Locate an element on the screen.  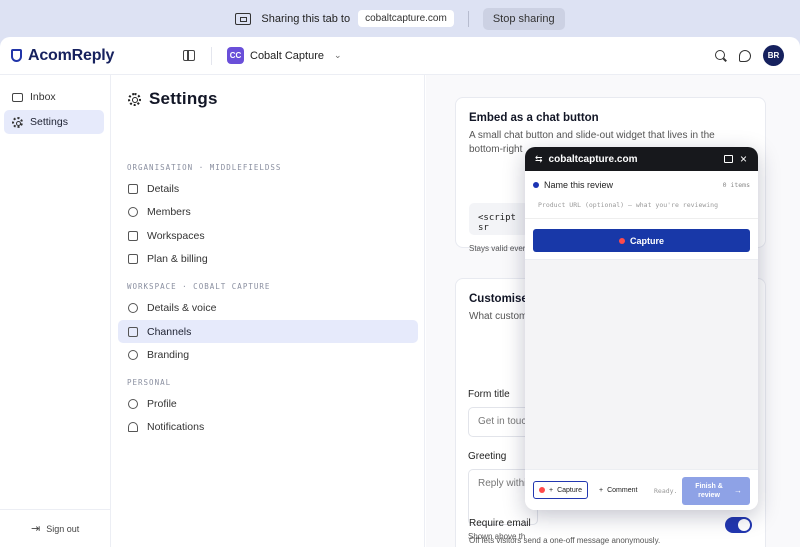
chevron-down-icon: ⌄ is located at coordinates (338, 55).